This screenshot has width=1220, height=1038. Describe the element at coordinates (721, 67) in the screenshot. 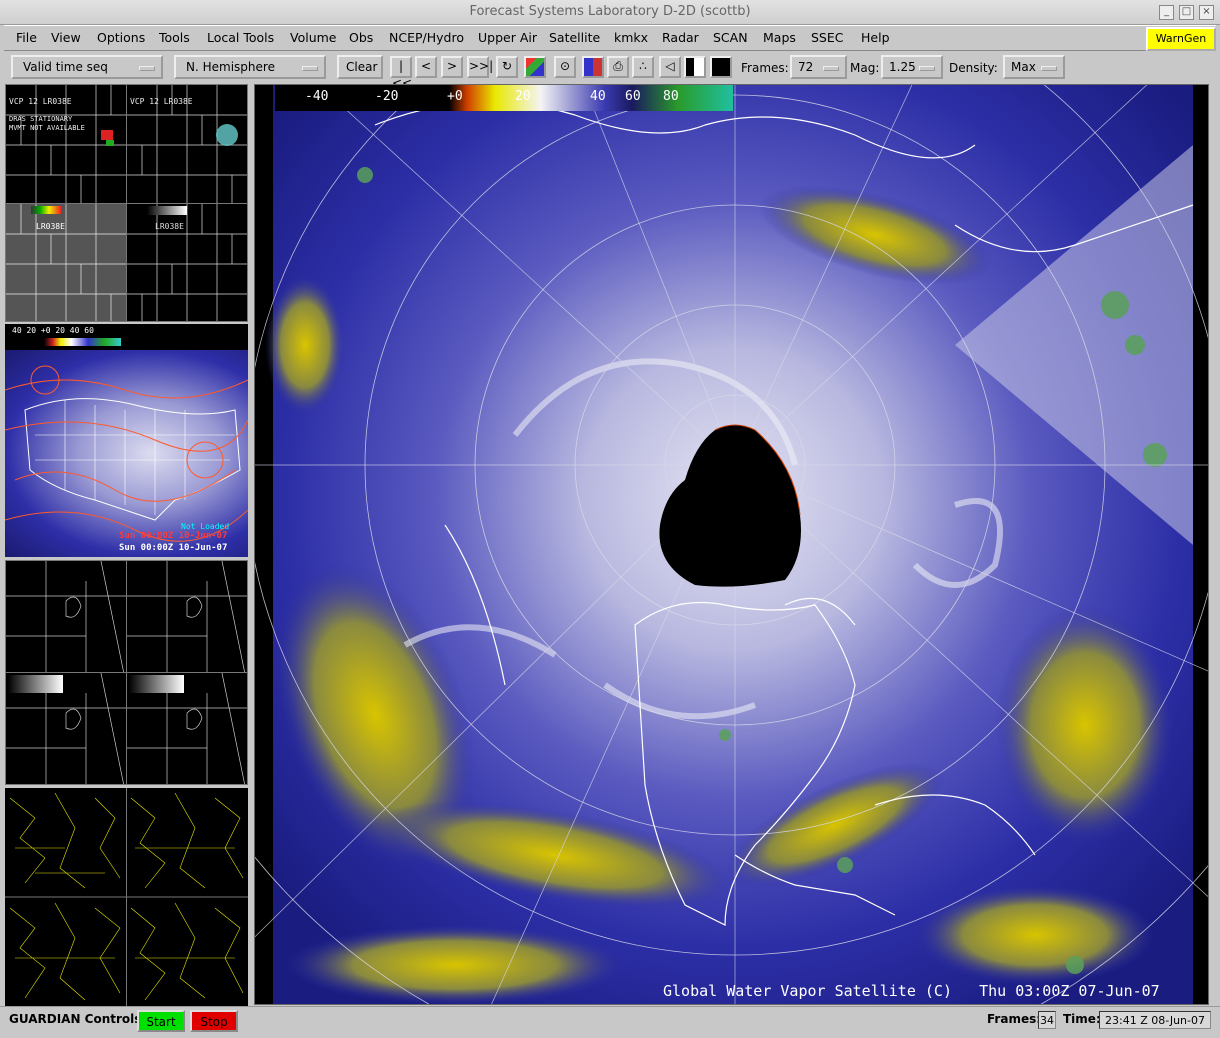

I see `four-pane-icon` at that location.